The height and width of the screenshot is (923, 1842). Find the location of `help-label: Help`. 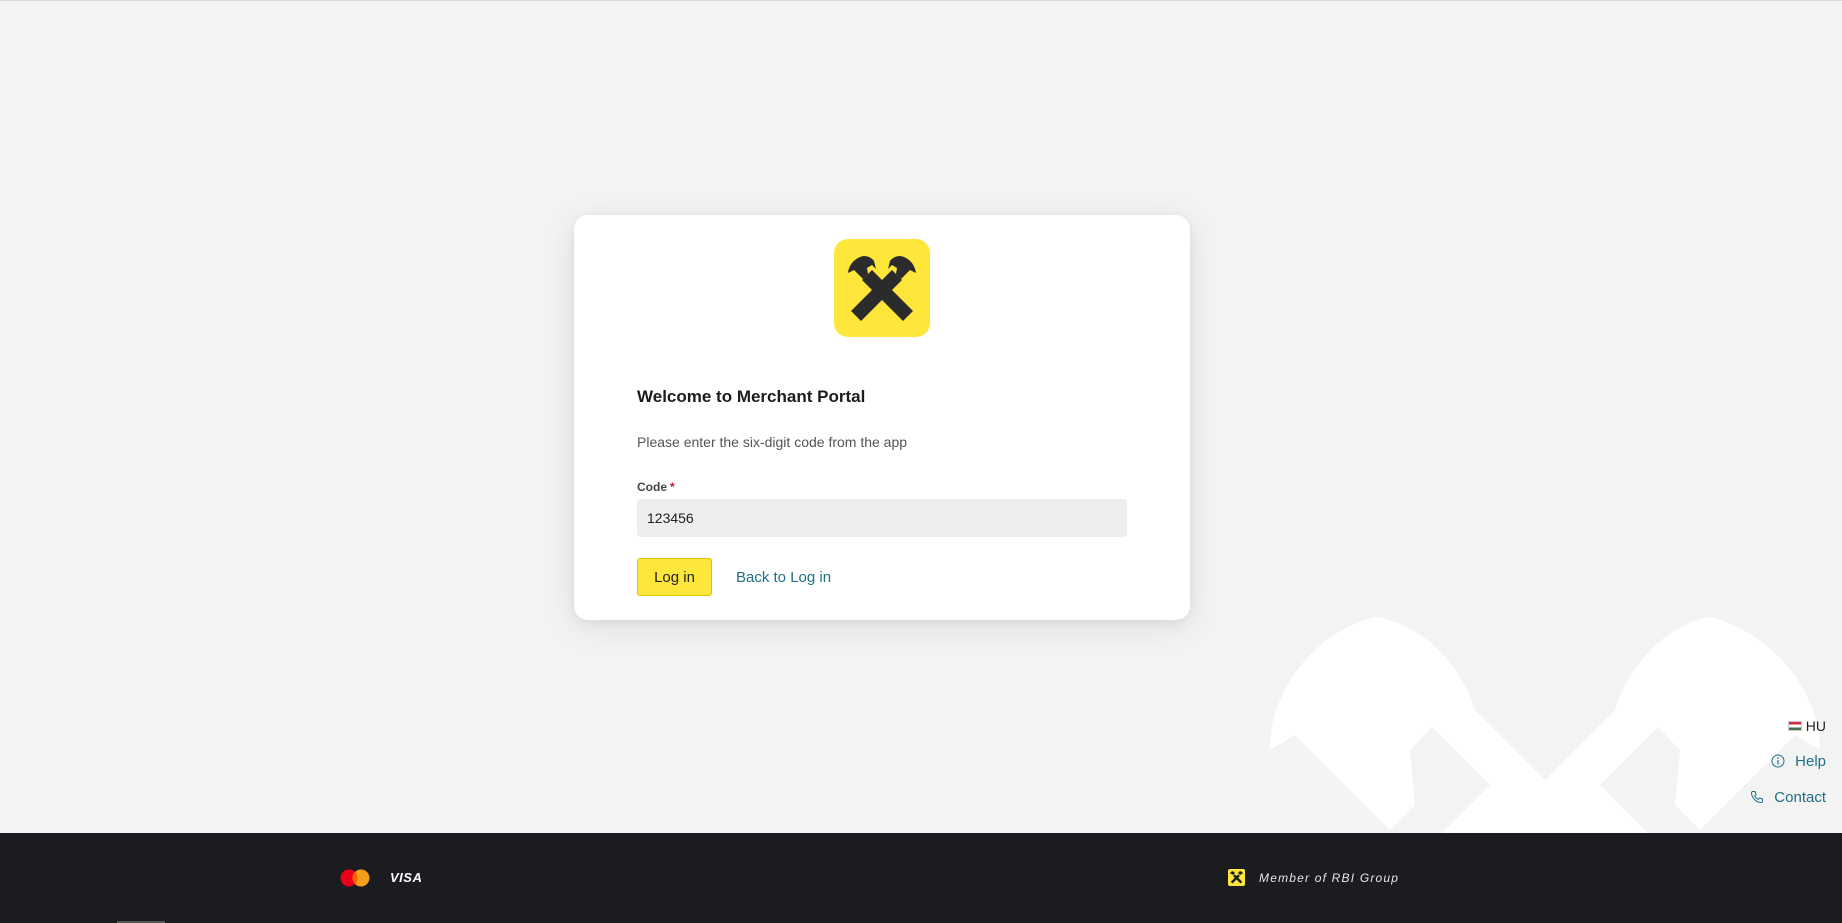

help-label: Help is located at coordinates (1810, 761).